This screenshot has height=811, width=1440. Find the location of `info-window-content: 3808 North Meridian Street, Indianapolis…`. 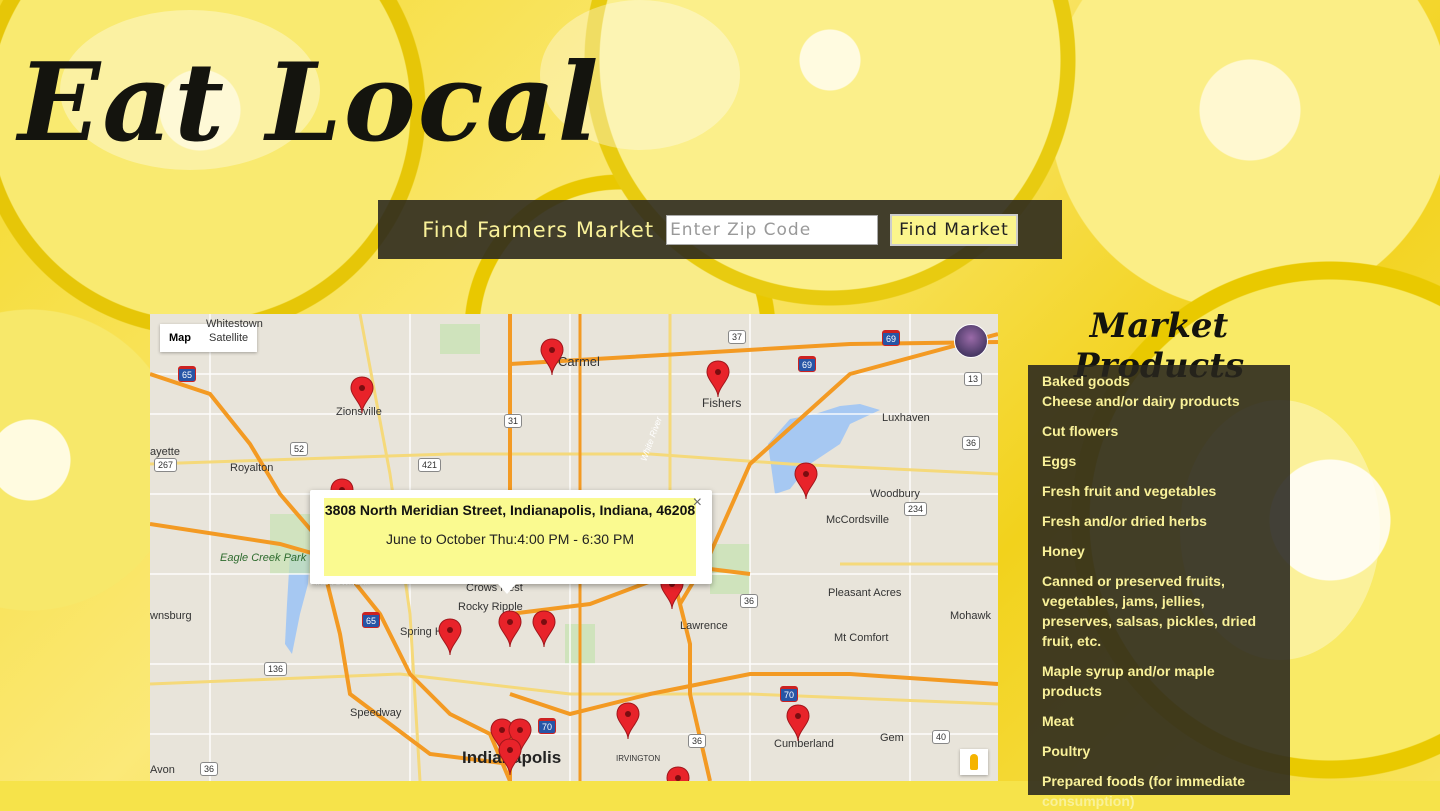

info-window-content: 3808 North Meridian Street, Indianapolis… is located at coordinates (510, 537).